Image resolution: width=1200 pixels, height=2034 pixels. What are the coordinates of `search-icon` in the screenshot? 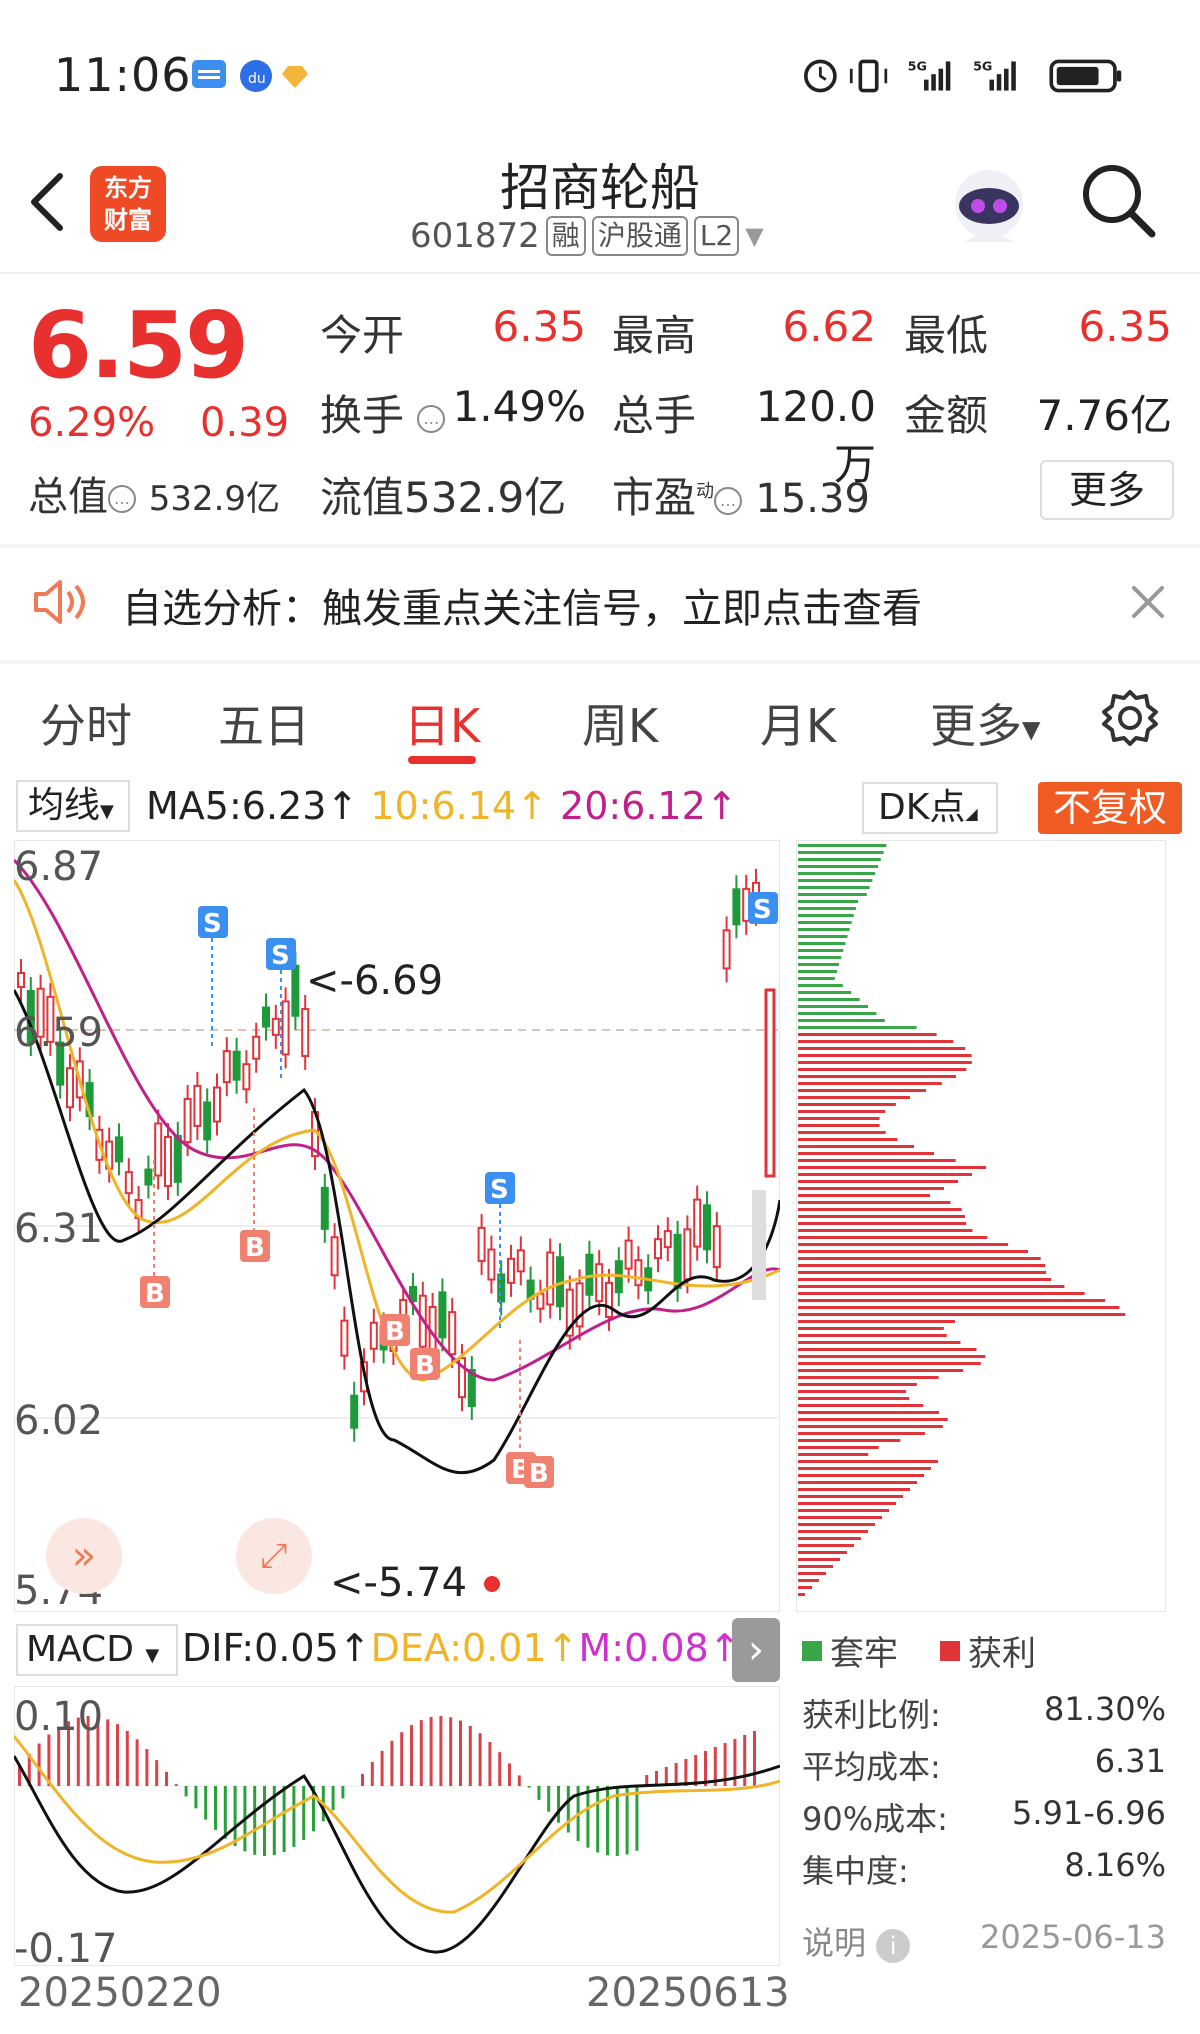 It's located at (1118, 200).